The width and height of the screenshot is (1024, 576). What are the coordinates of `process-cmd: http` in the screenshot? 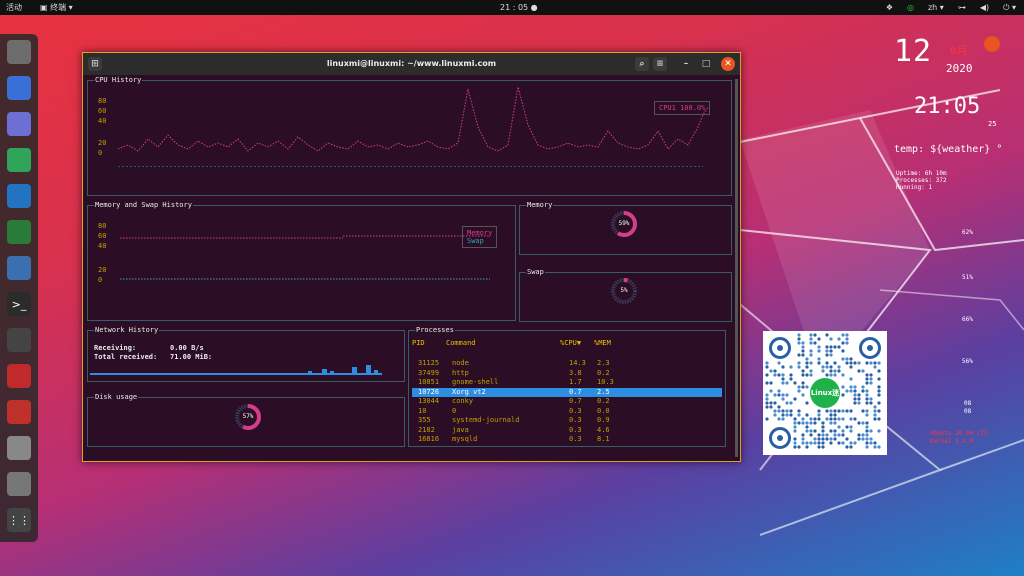 It's located at (460, 372).